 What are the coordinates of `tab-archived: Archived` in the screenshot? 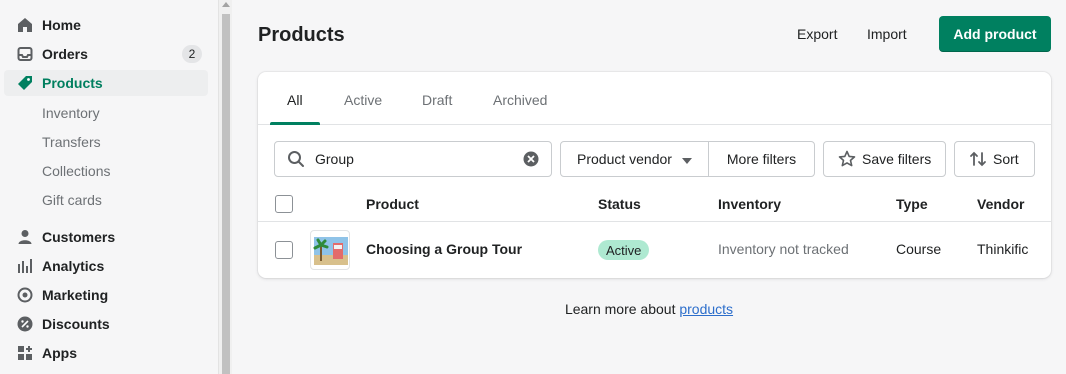 It's located at (520, 100).